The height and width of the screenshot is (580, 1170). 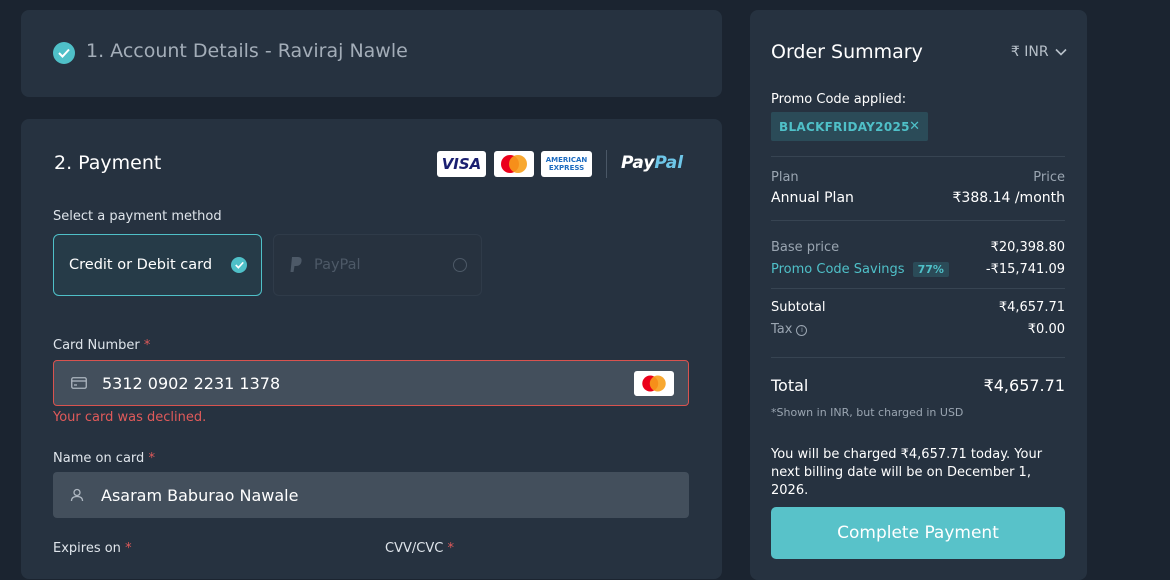 What do you see at coordinates (92, 548) in the screenshot?
I see `expires-label: Expires on *` at bounding box center [92, 548].